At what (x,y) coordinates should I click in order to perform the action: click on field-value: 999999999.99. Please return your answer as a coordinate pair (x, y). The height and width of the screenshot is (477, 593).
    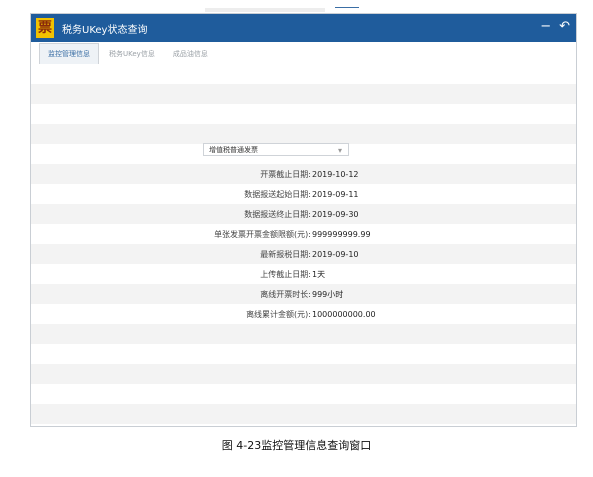
    Looking at the image, I should click on (341, 234).